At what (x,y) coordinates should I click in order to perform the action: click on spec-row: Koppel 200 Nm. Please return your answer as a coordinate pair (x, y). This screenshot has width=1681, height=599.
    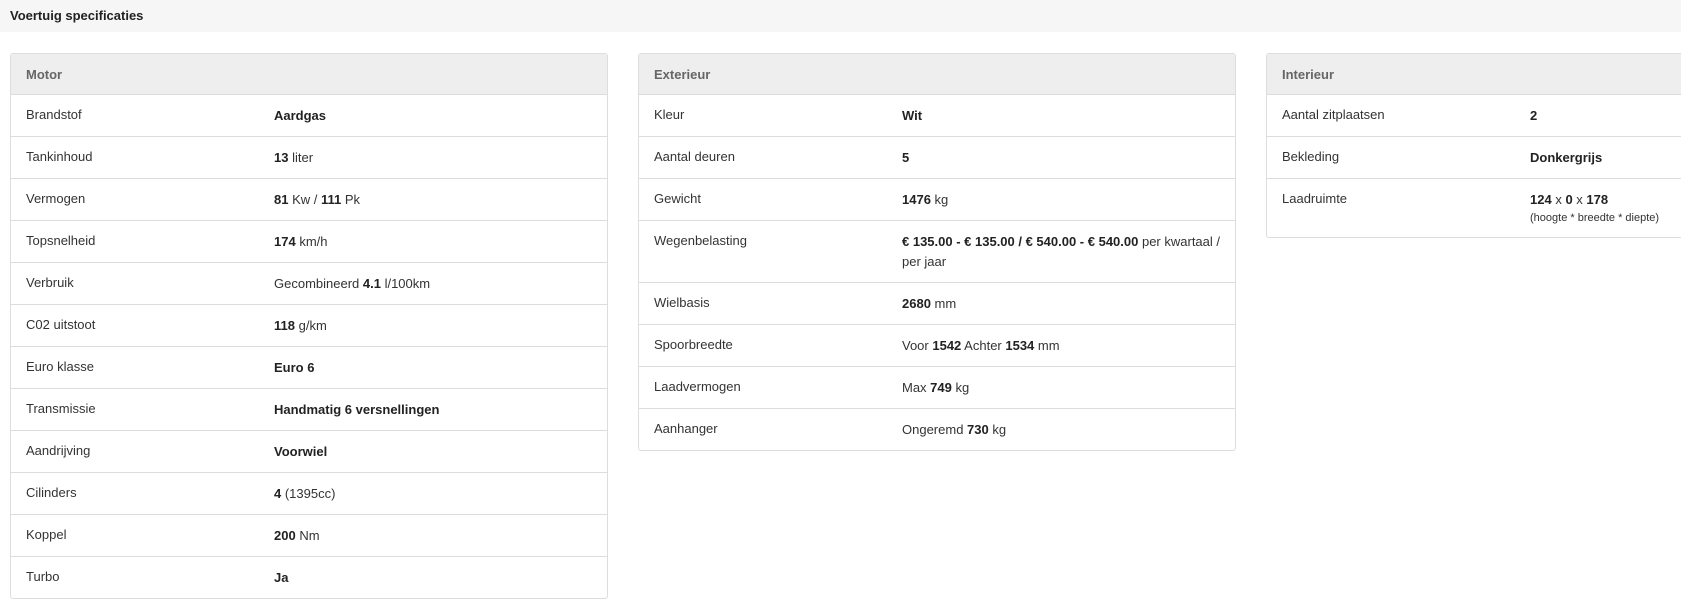
    Looking at the image, I should click on (309, 536).